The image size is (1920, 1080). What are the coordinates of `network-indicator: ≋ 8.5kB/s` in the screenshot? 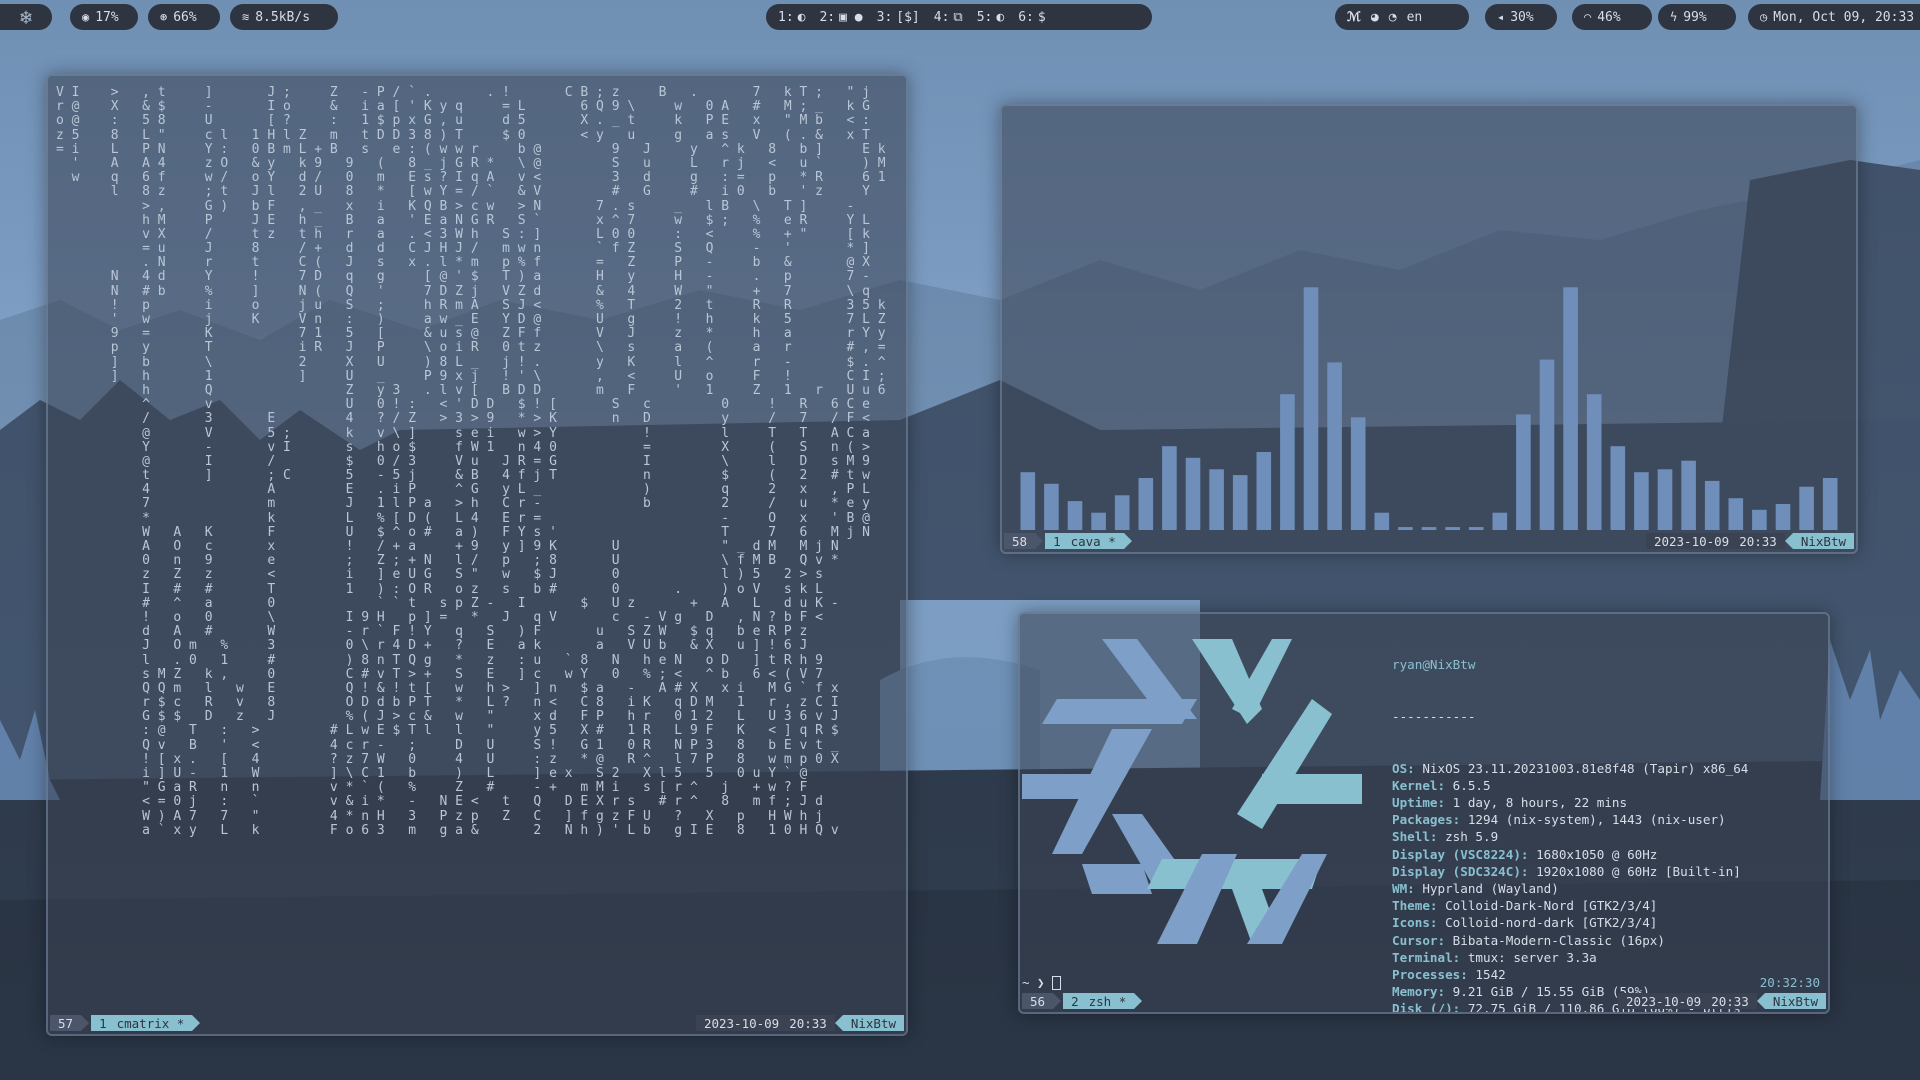 It's located at (284, 17).